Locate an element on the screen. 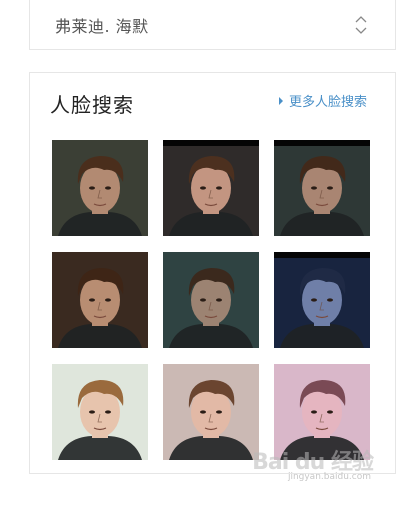 Image resolution: width=419 pixels, height=506 pixels. more-face-search-label: 更多人脸搜索 is located at coordinates (327, 102).